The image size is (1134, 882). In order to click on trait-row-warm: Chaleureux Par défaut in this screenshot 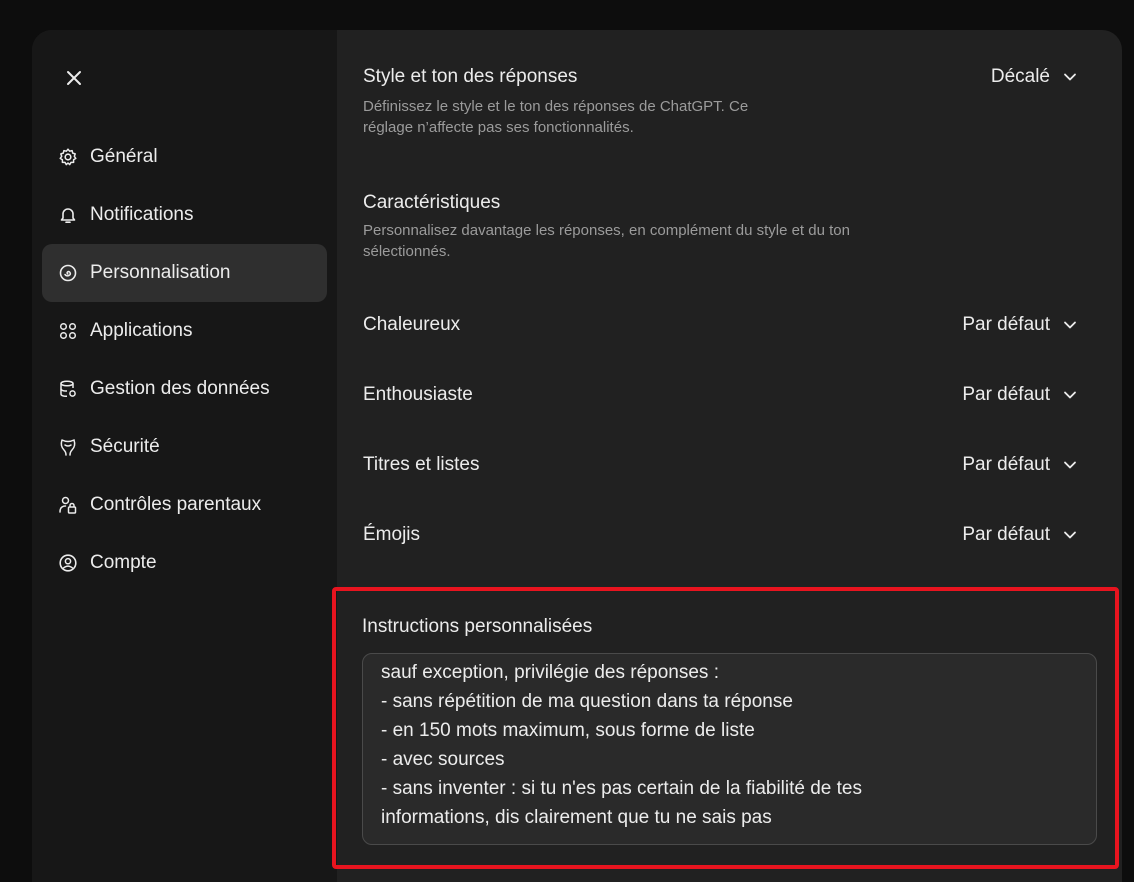, I will do `click(720, 325)`.